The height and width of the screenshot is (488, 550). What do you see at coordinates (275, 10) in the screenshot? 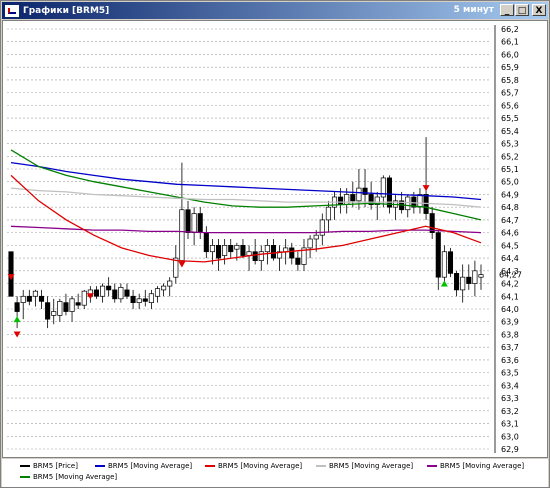
I see `title-bar: Графики [BRM5] 5 минут _ □ X` at bounding box center [275, 10].